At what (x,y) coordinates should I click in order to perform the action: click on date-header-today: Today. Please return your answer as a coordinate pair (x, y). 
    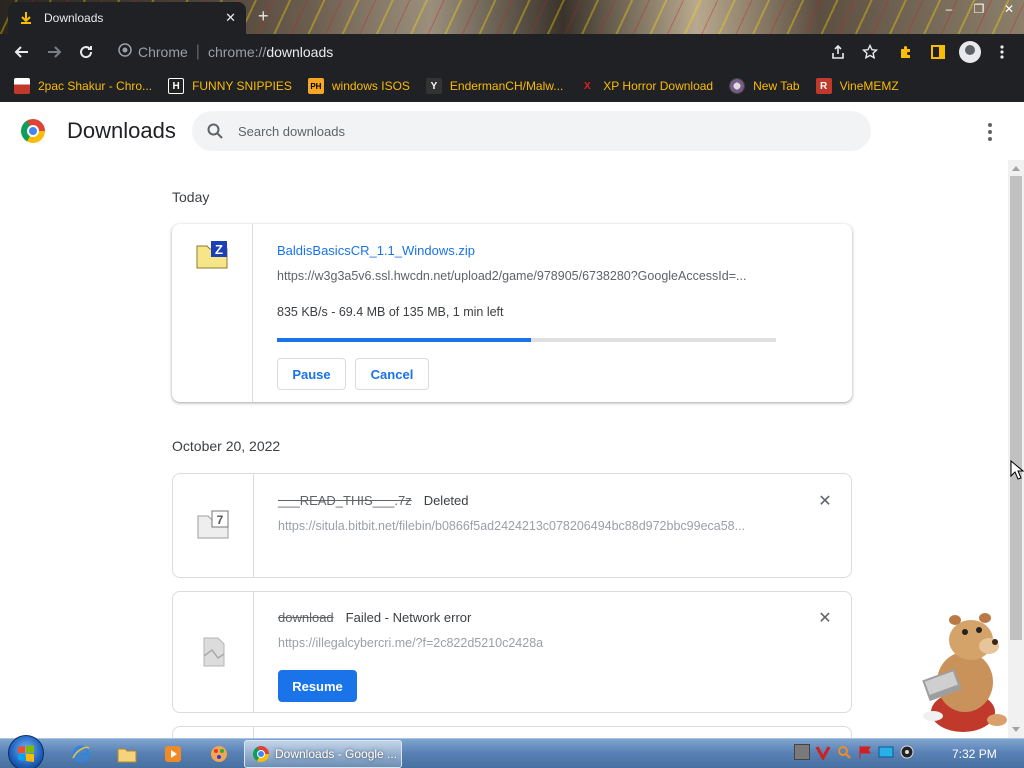
    Looking at the image, I should click on (191, 197).